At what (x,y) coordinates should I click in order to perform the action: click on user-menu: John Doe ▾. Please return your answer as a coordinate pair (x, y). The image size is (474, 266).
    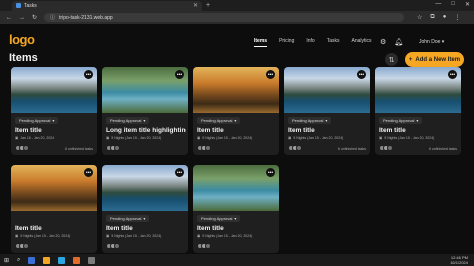
    Looking at the image, I should click on (431, 42).